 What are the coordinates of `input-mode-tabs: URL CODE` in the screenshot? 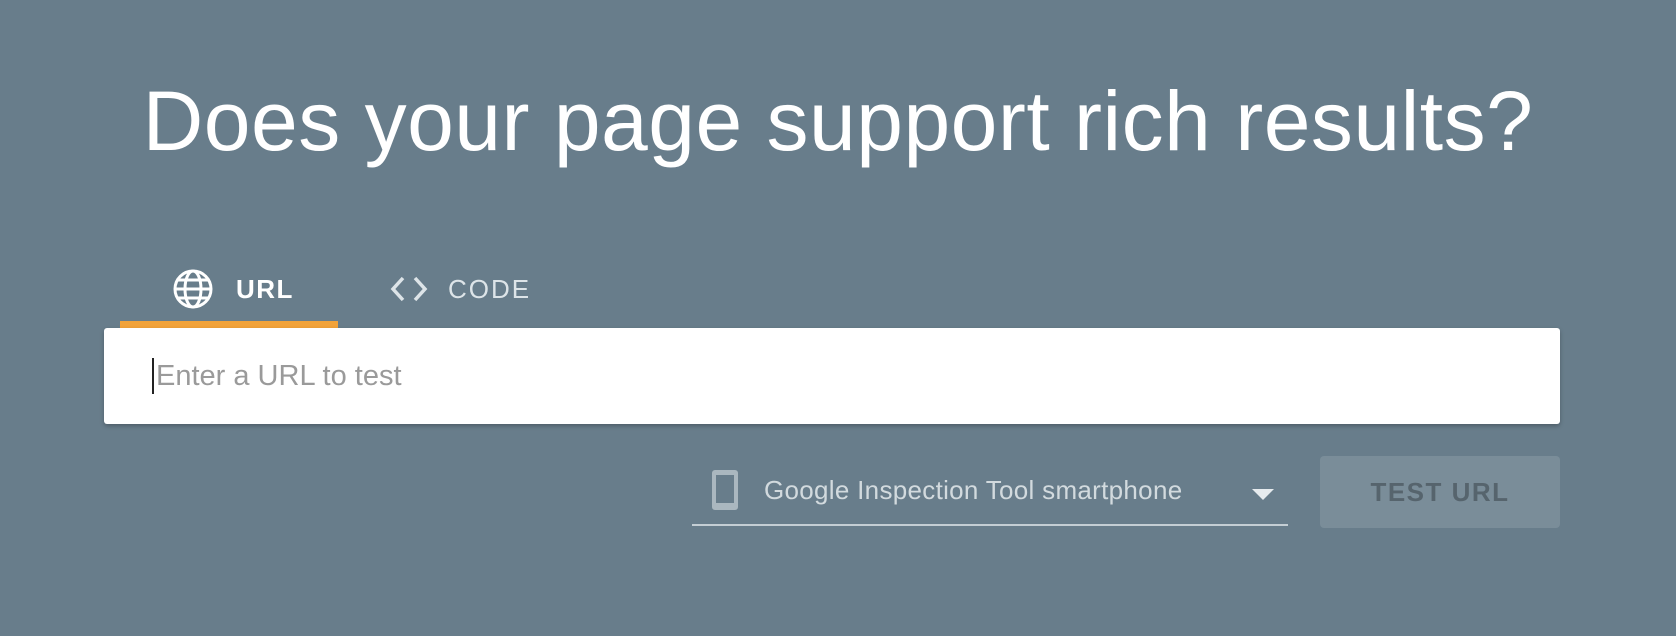 It's located at (324, 289).